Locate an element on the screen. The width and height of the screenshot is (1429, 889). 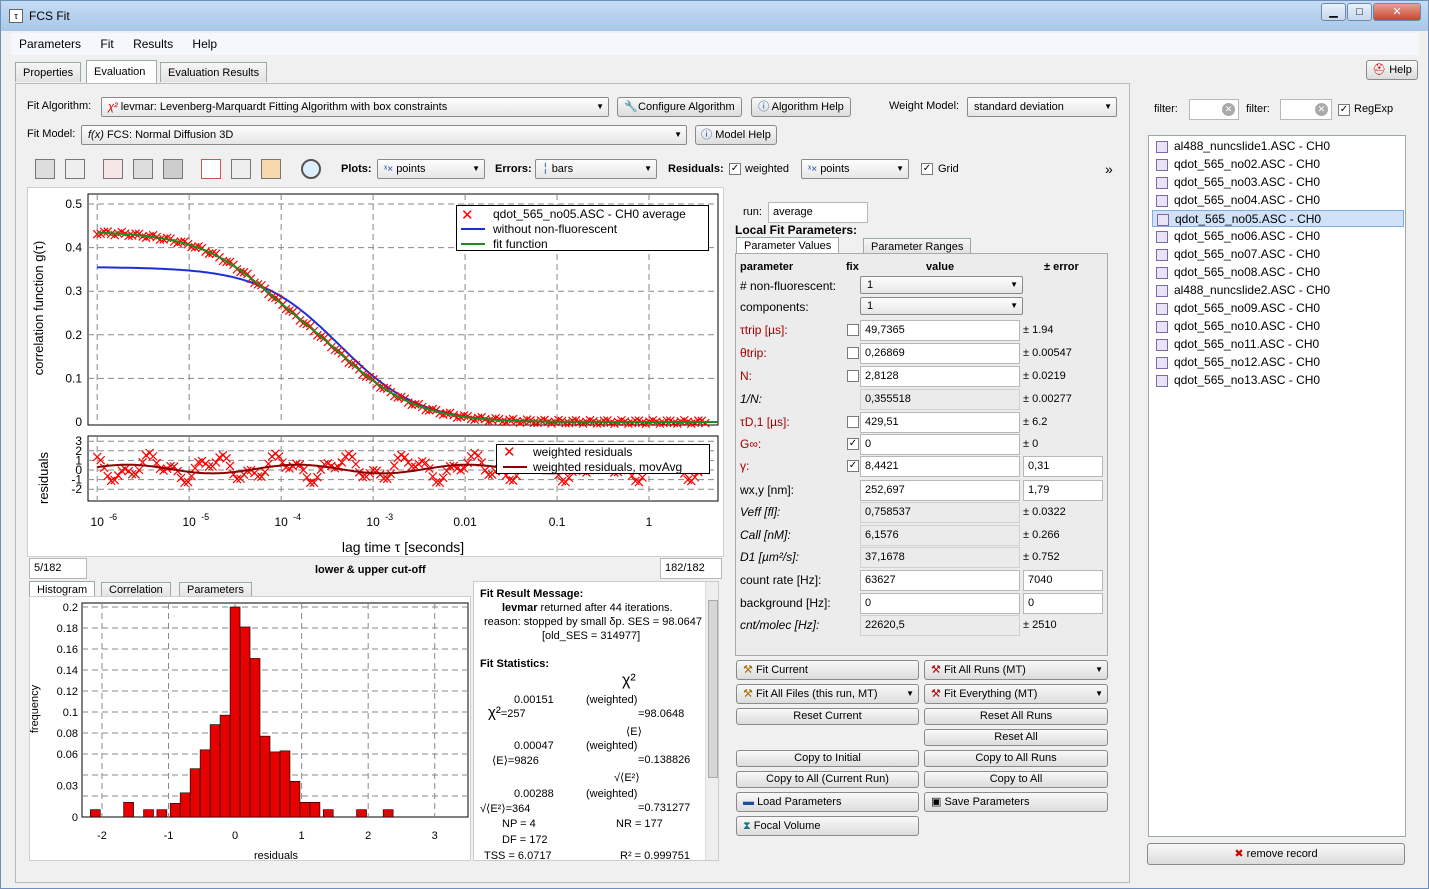
load-parameters-button: ▬ Load Parameters is located at coordinates (827, 802).